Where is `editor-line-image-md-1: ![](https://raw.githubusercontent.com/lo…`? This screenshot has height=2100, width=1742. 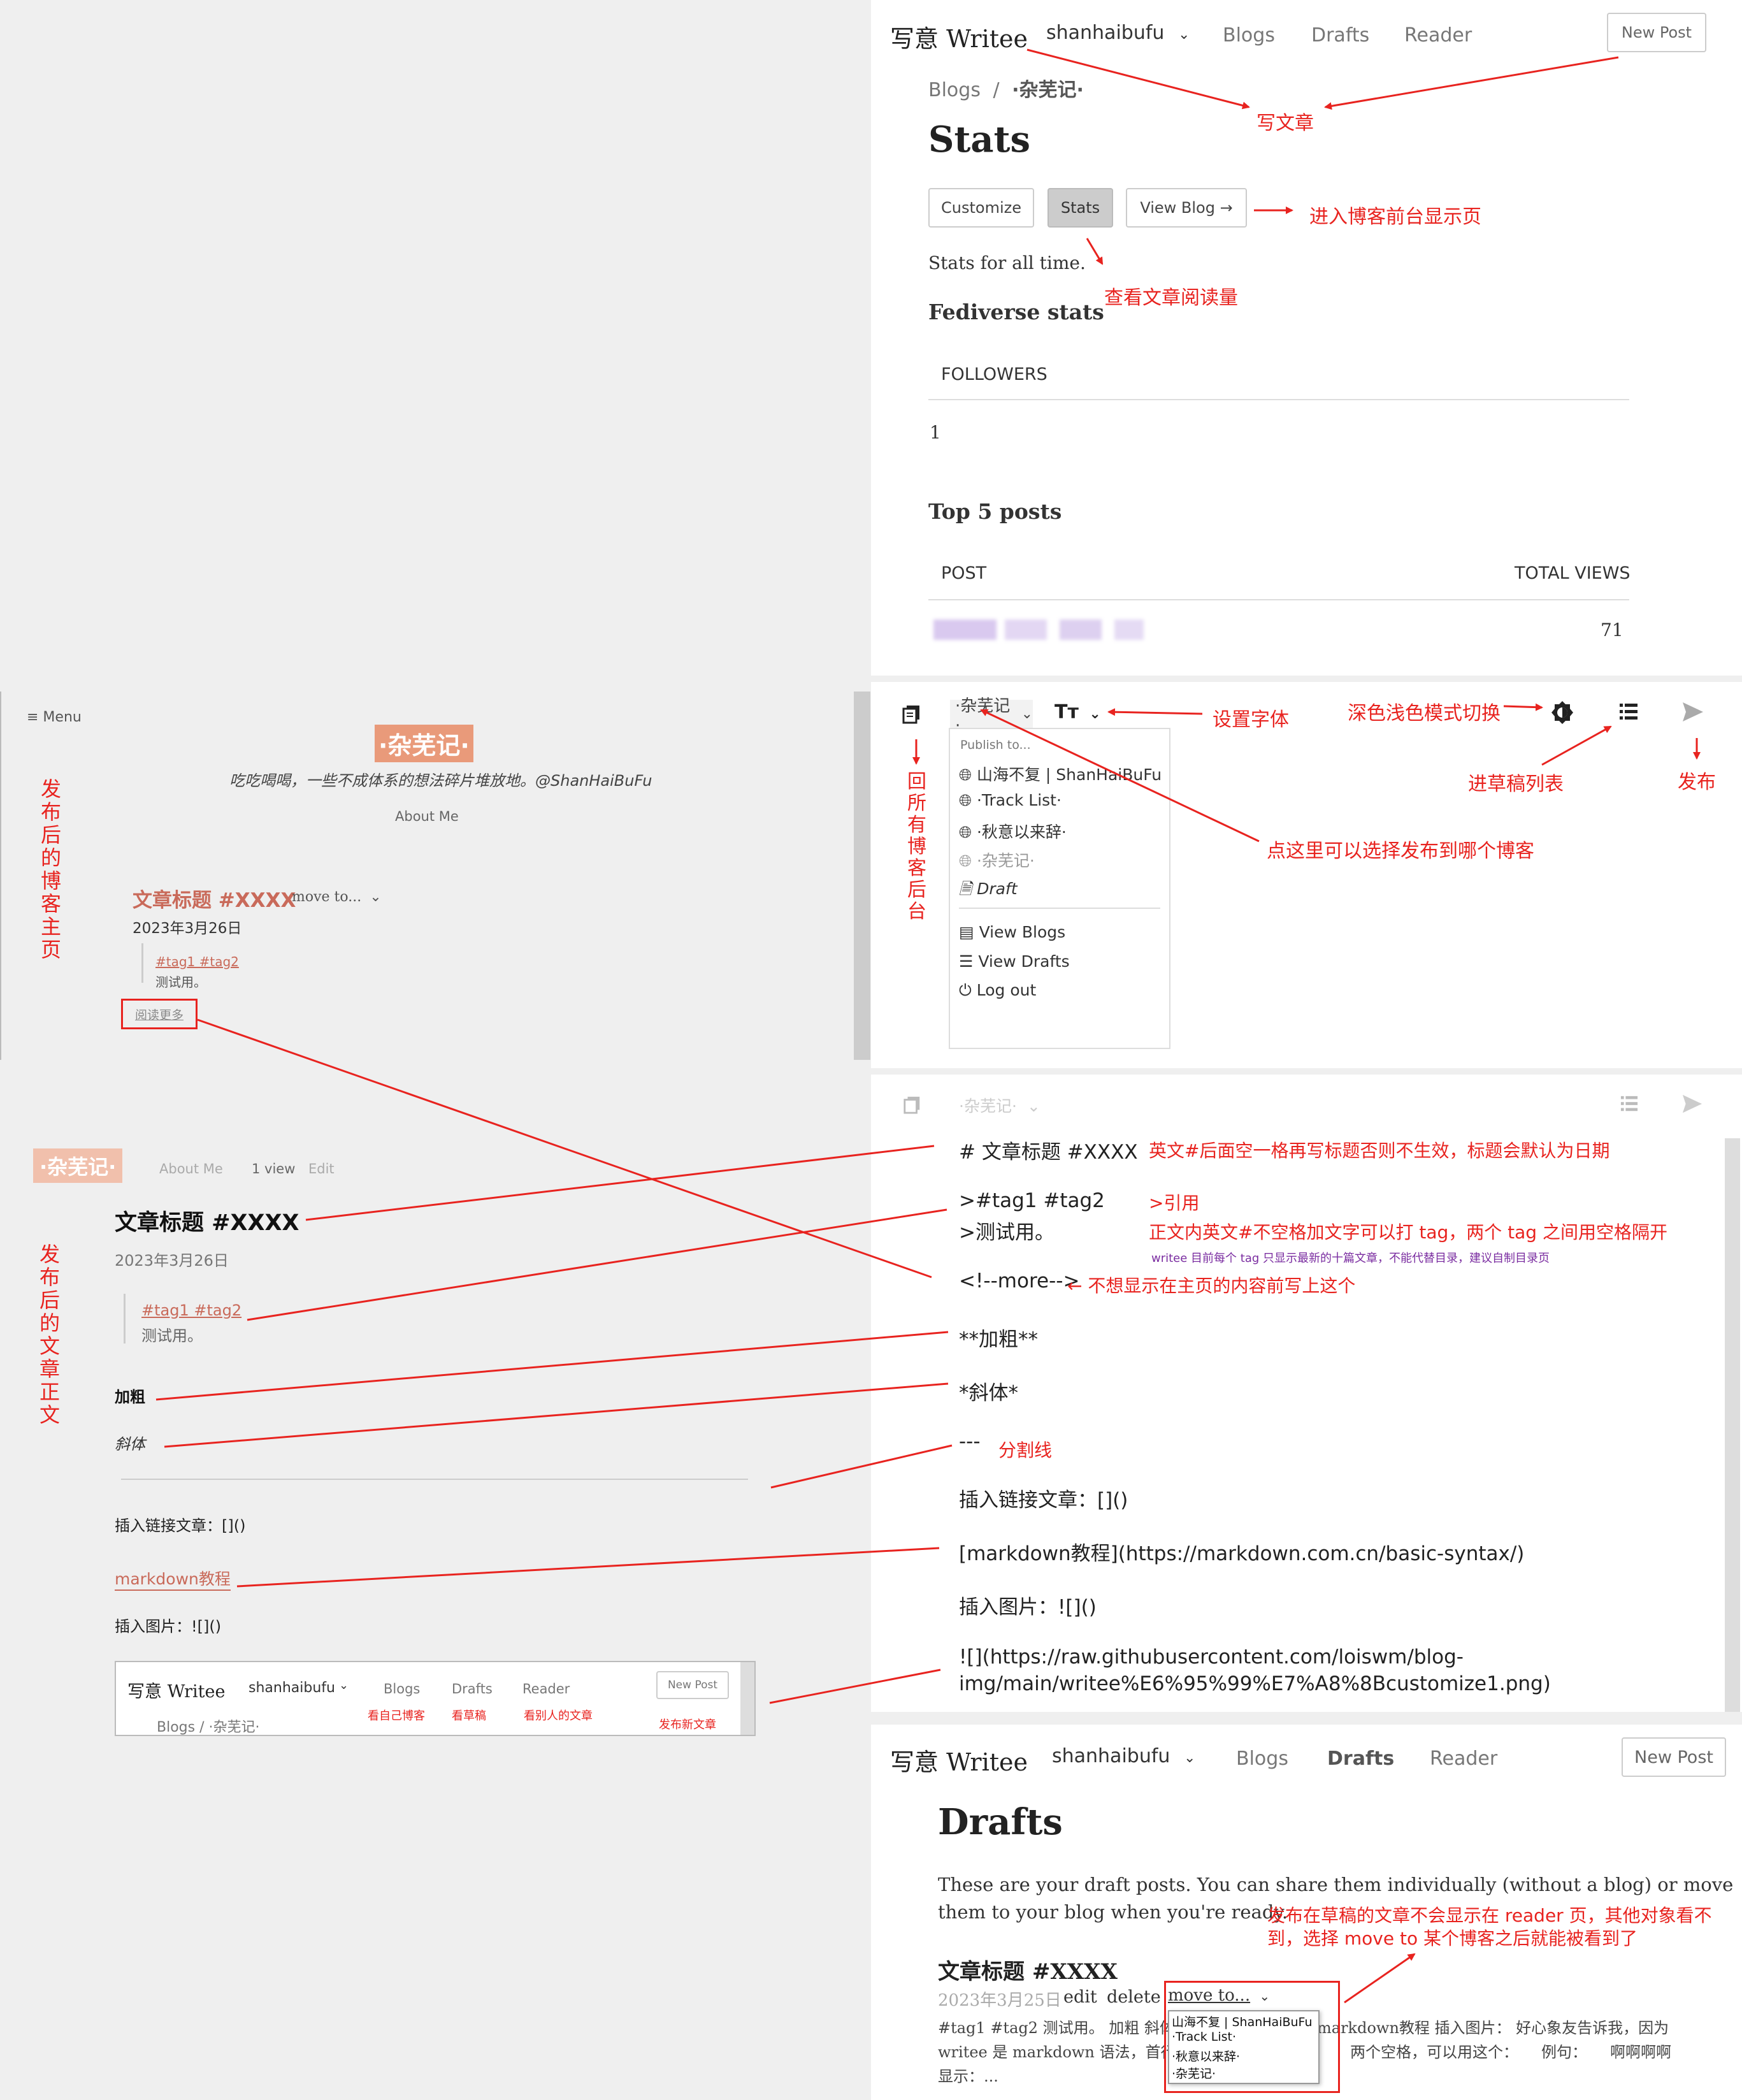 editor-line-image-md-1: ![](https://raw.githubusercontent.com/lo… is located at coordinates (1211, 1657).